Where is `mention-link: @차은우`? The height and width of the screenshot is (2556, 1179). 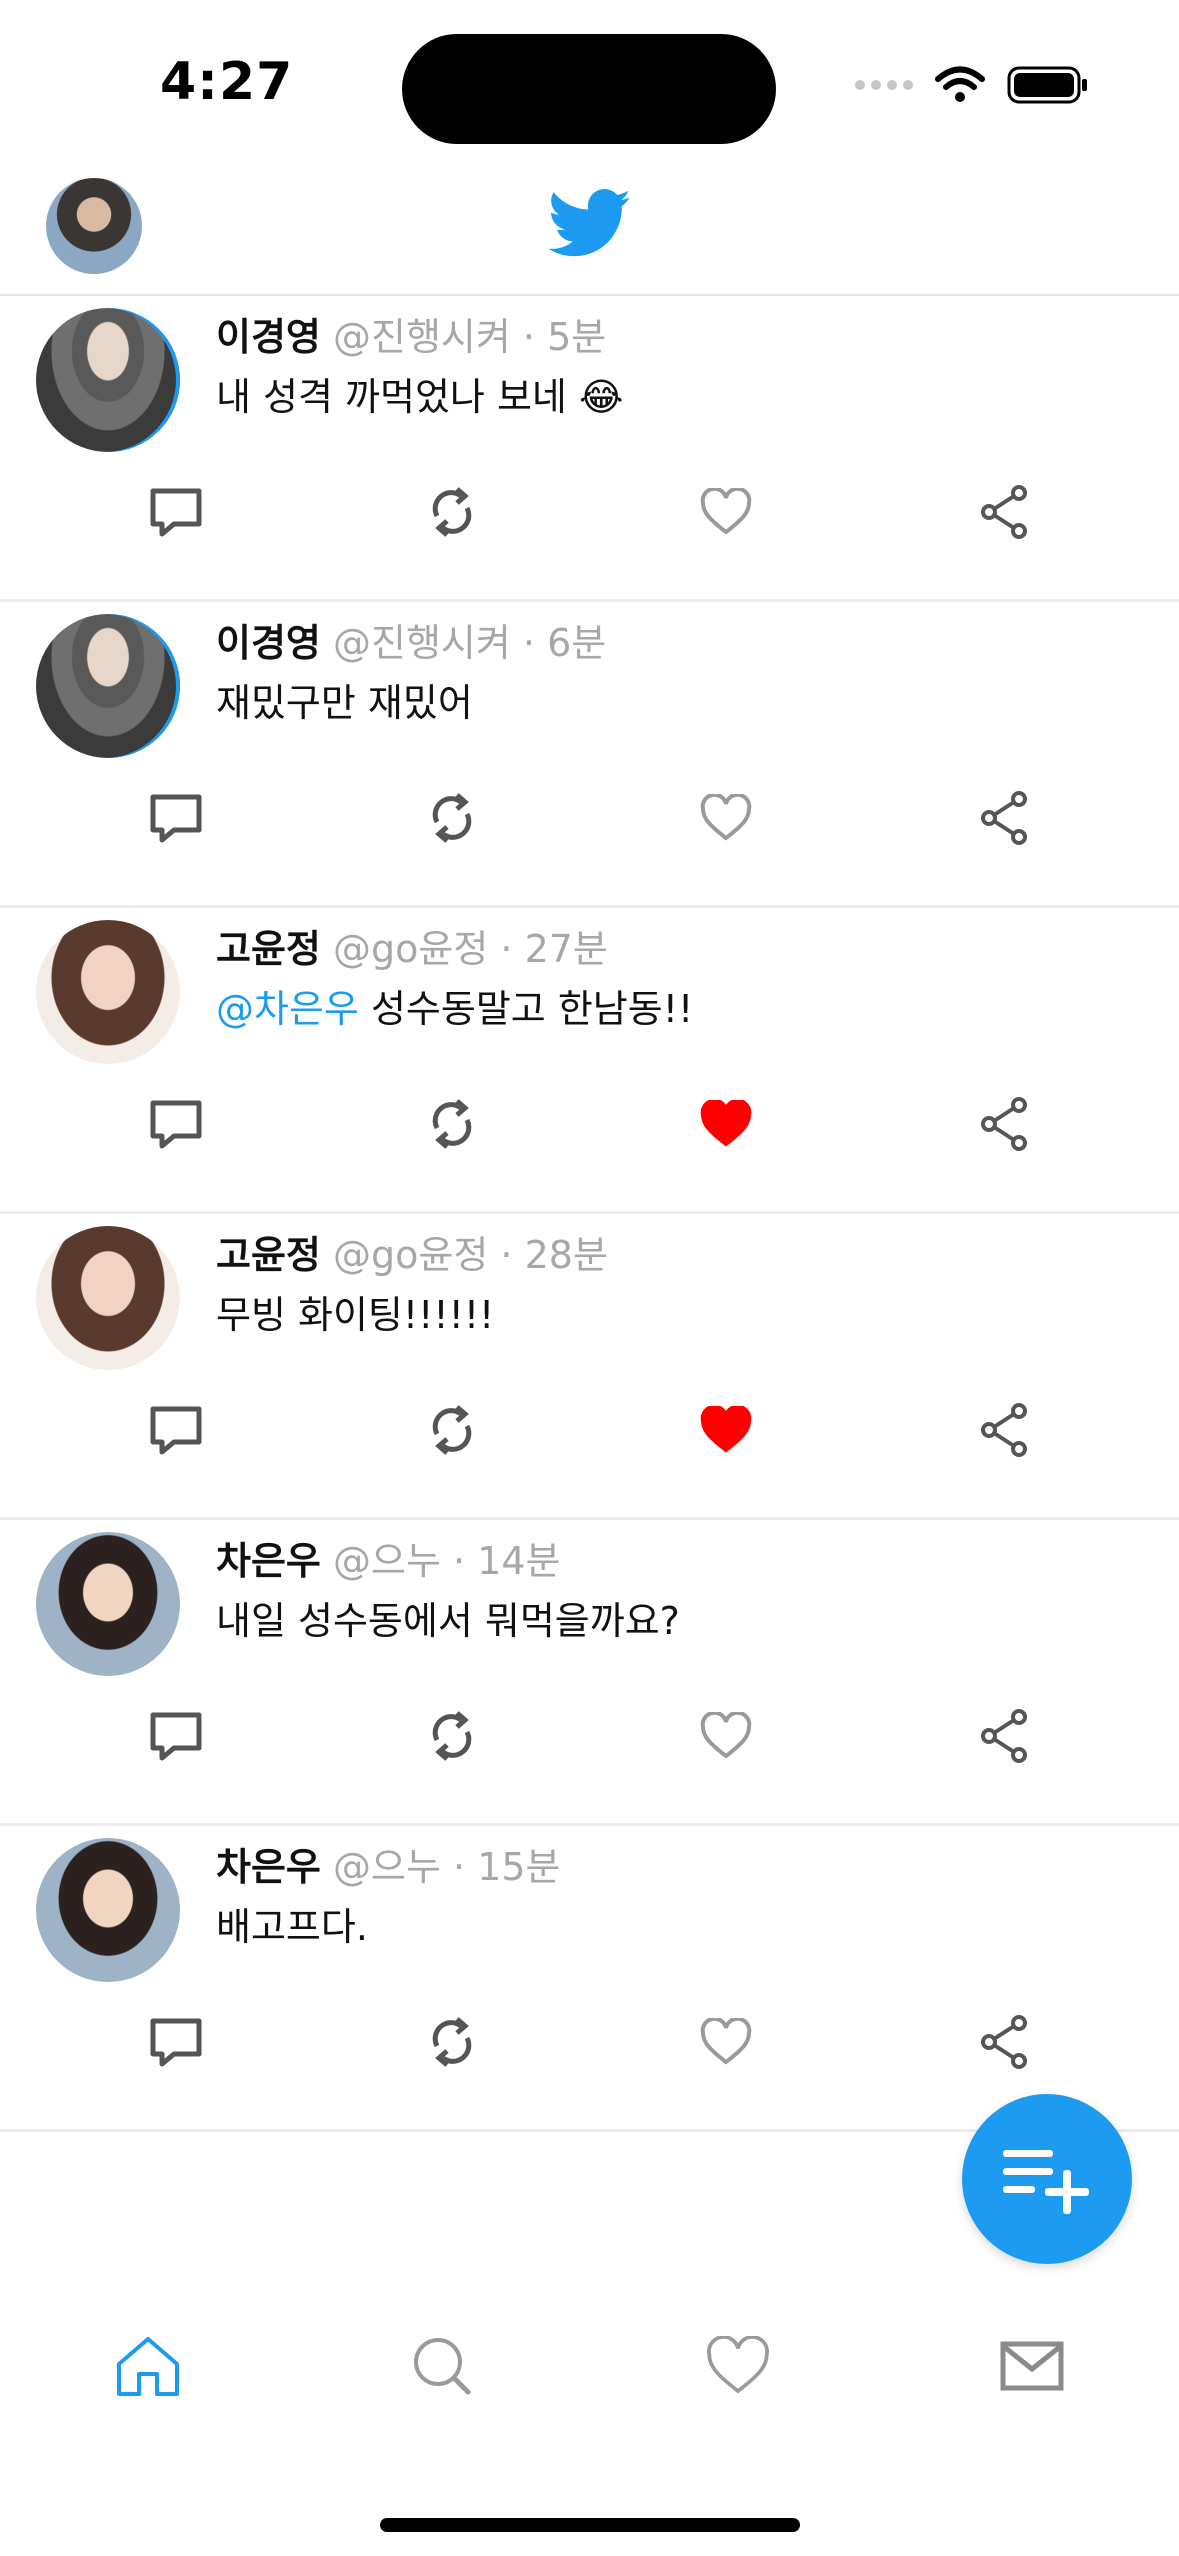 mention-link: @차은우 is located at coordinates (287, 1009).